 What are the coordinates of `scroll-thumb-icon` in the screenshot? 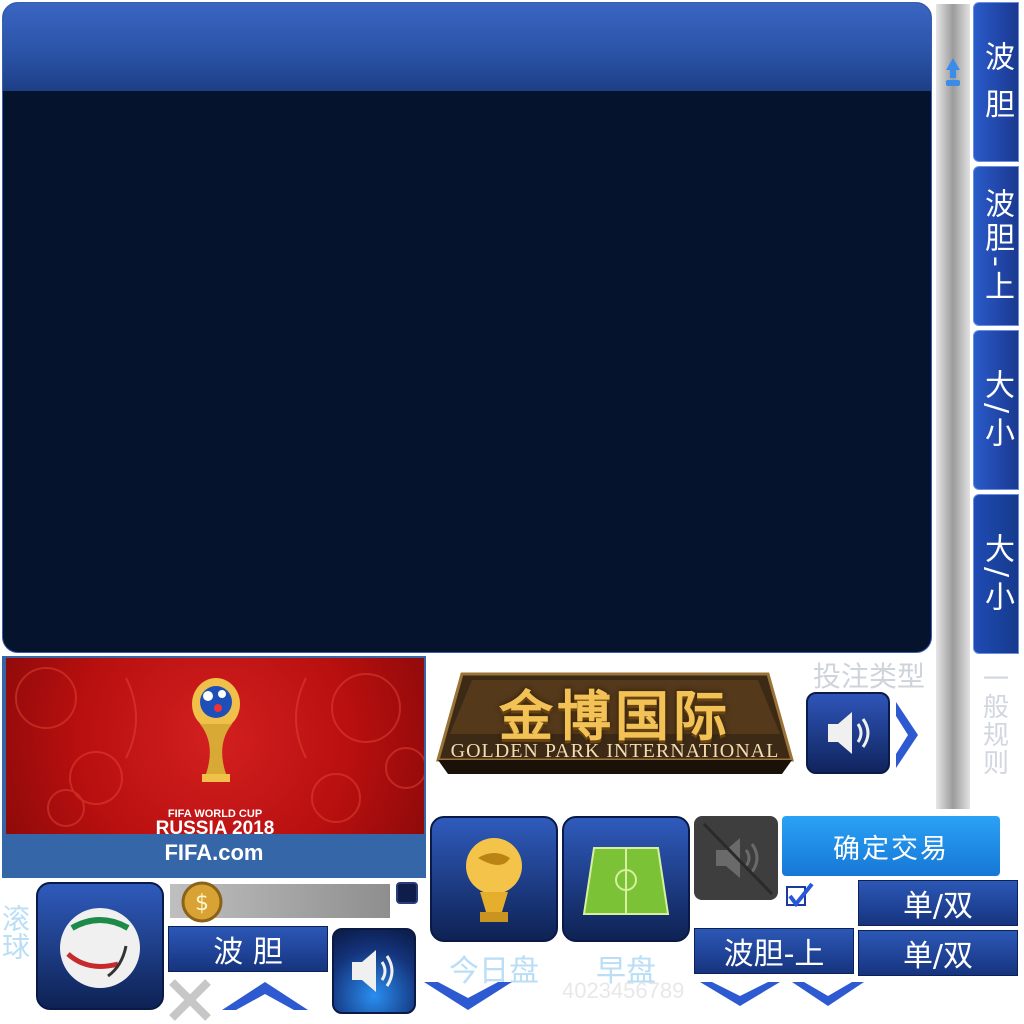 It's located at (953, 72).